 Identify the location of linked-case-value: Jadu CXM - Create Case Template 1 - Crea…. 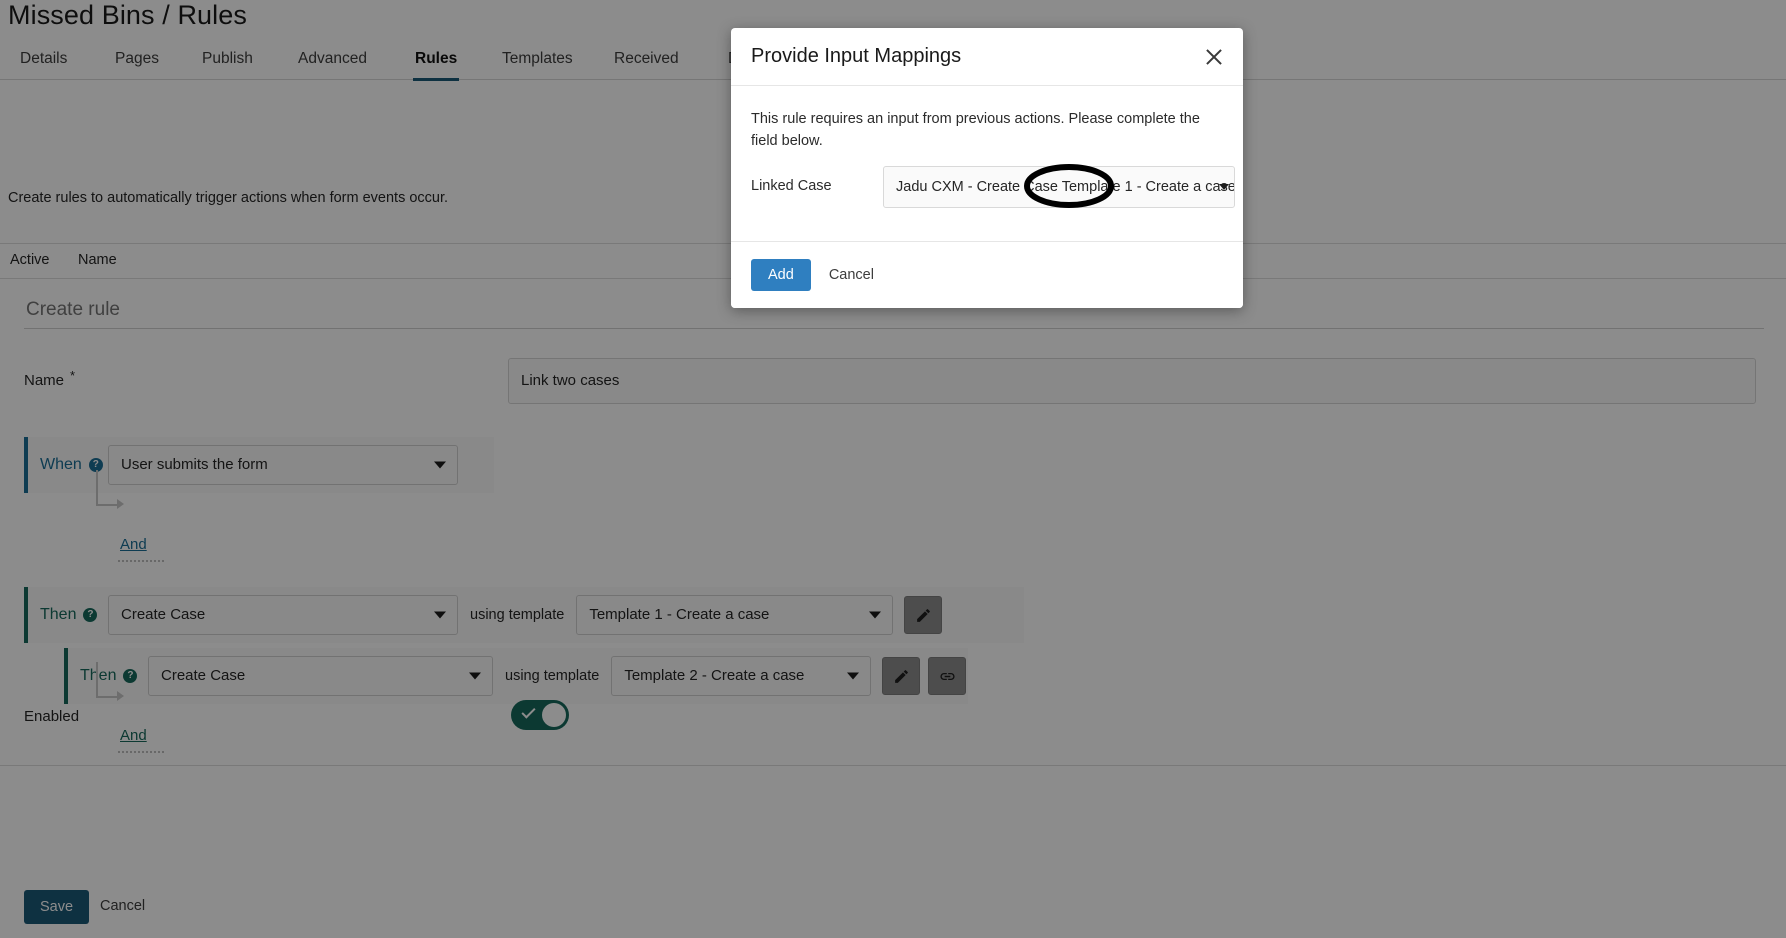
(1065, 187).